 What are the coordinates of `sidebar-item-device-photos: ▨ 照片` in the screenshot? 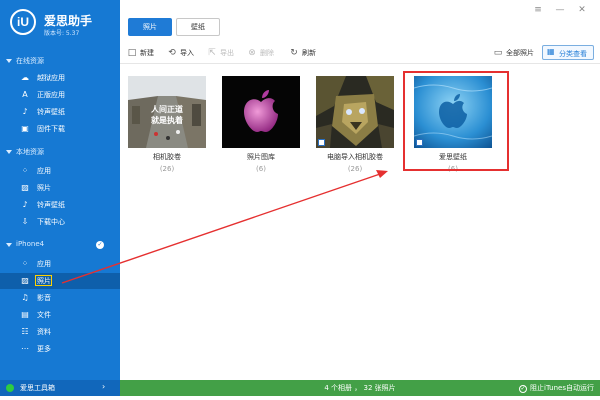 It's located at (60, 281).